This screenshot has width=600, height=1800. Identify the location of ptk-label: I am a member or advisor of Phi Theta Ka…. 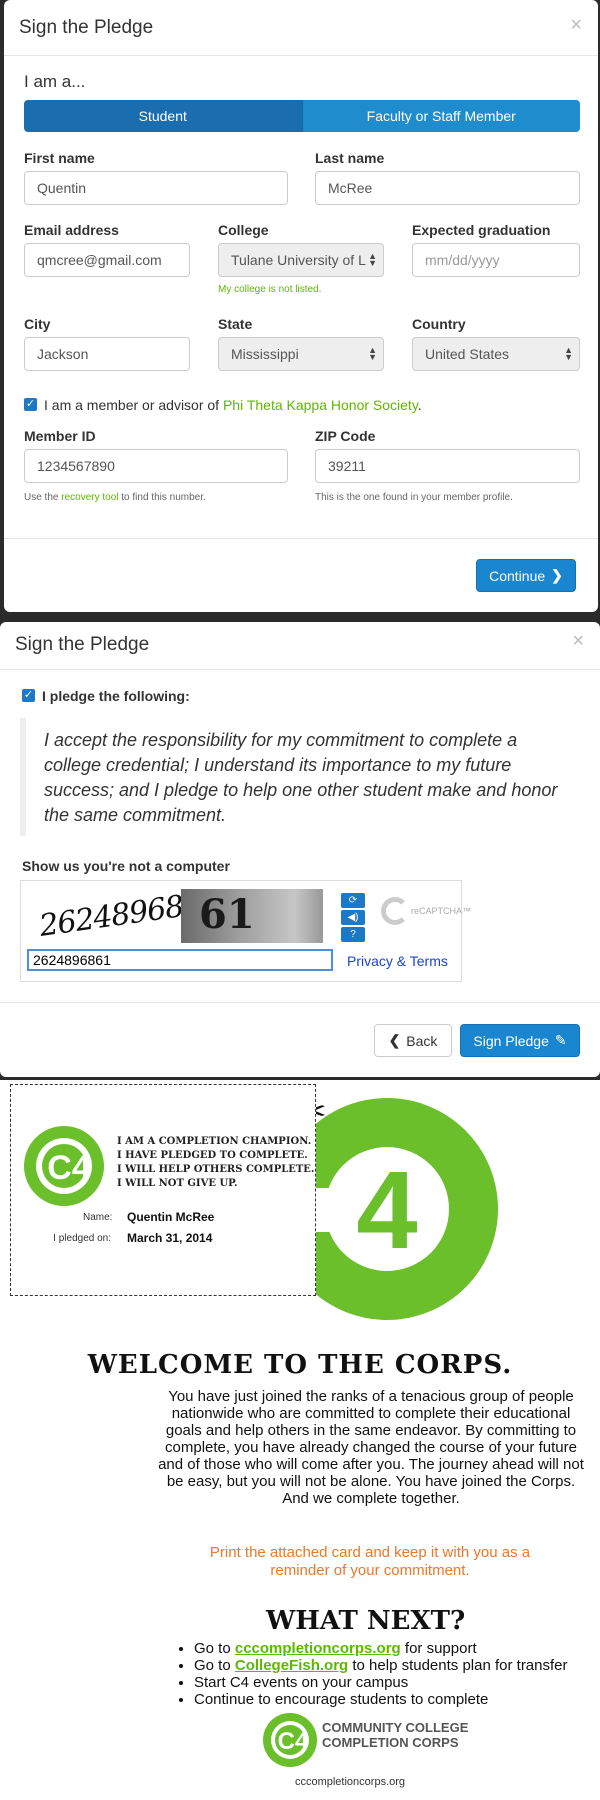
(233, 405).